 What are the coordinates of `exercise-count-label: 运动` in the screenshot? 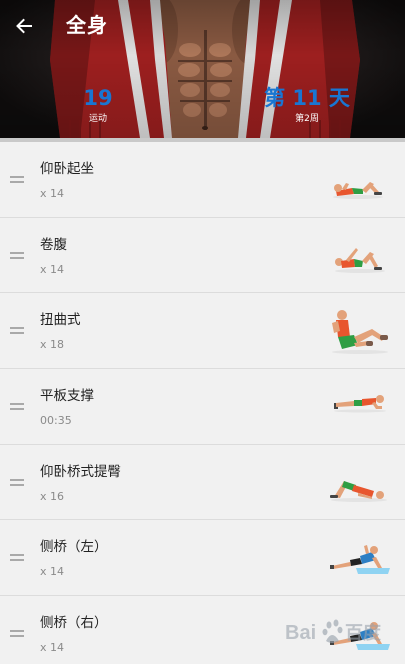 It's located at (97, 119).